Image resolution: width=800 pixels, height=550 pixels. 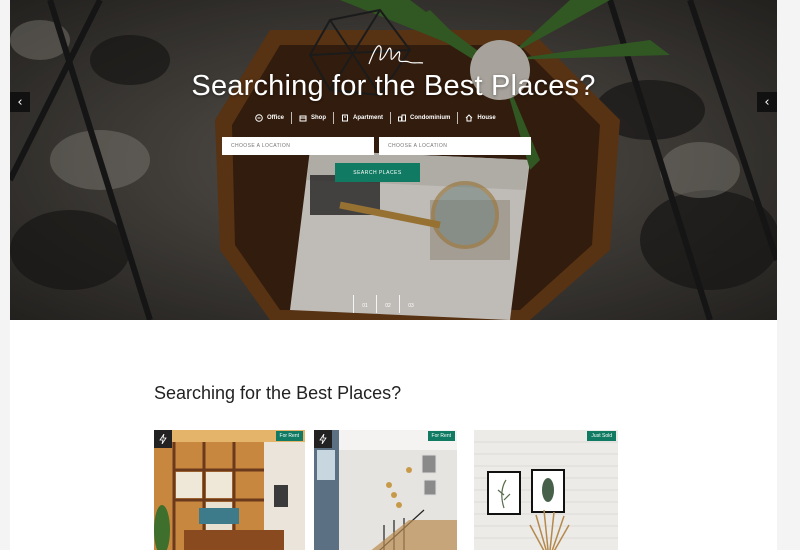 What do you see at coordinates (469, 118) in the screenshot?
I see `house-icon` at bounding box center [469, 118].